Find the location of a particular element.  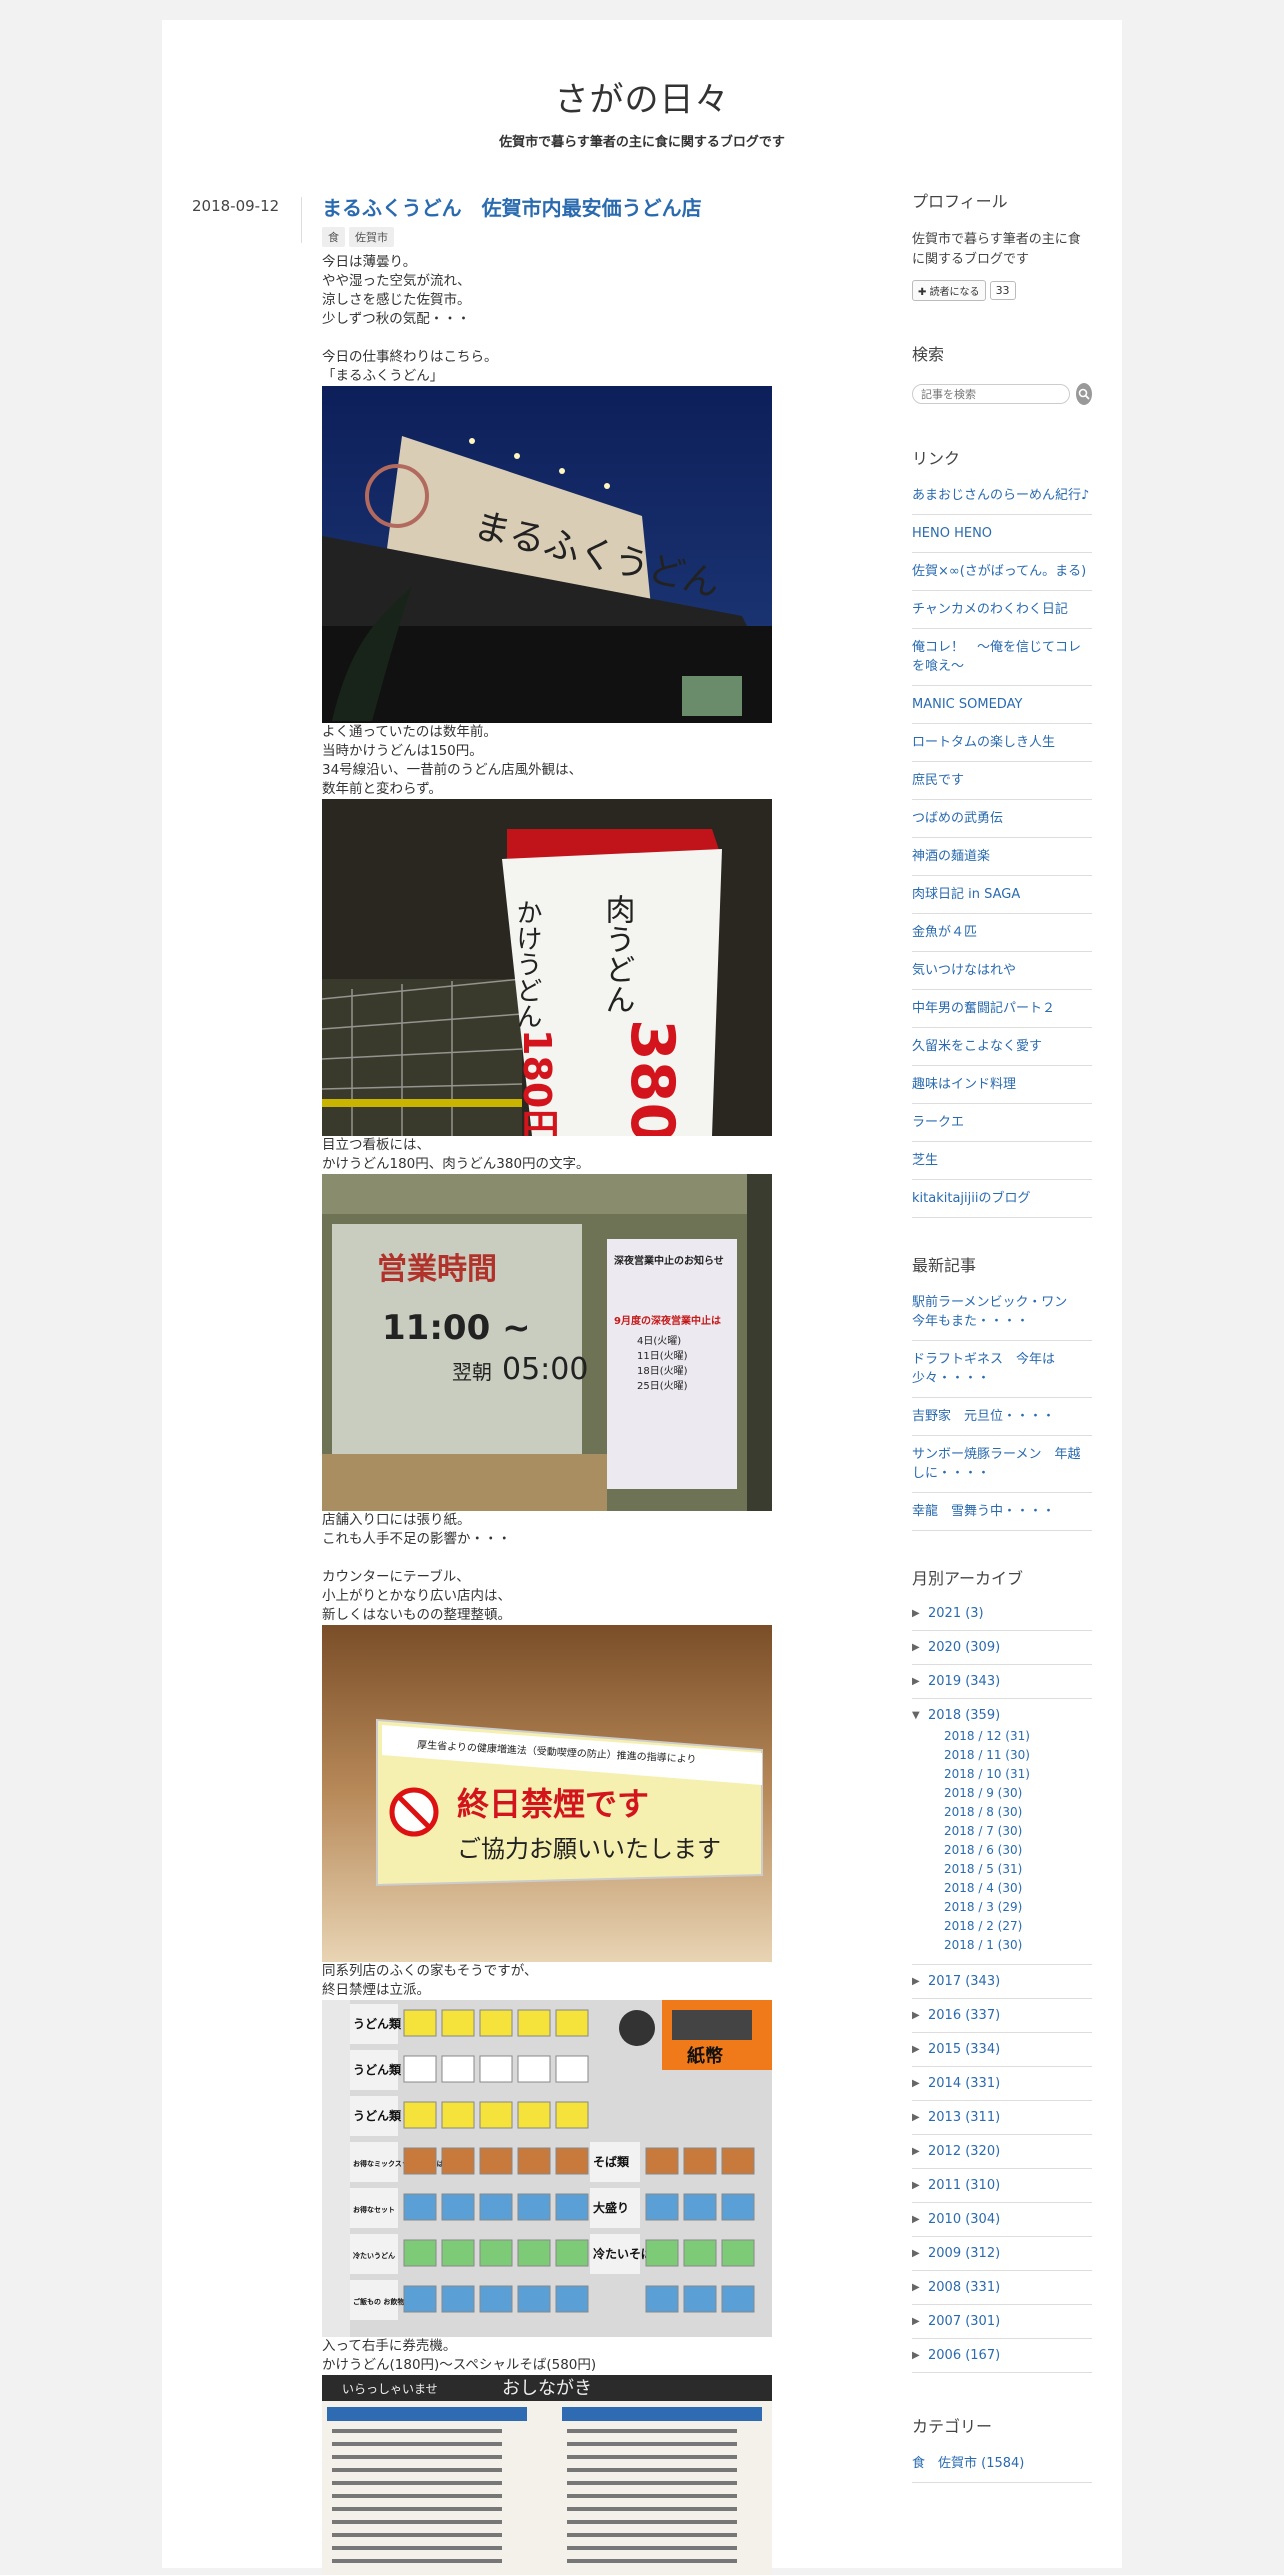

archive-year-toggle: ▶ 2020 (309) is located at coordinates (1002, 1647).